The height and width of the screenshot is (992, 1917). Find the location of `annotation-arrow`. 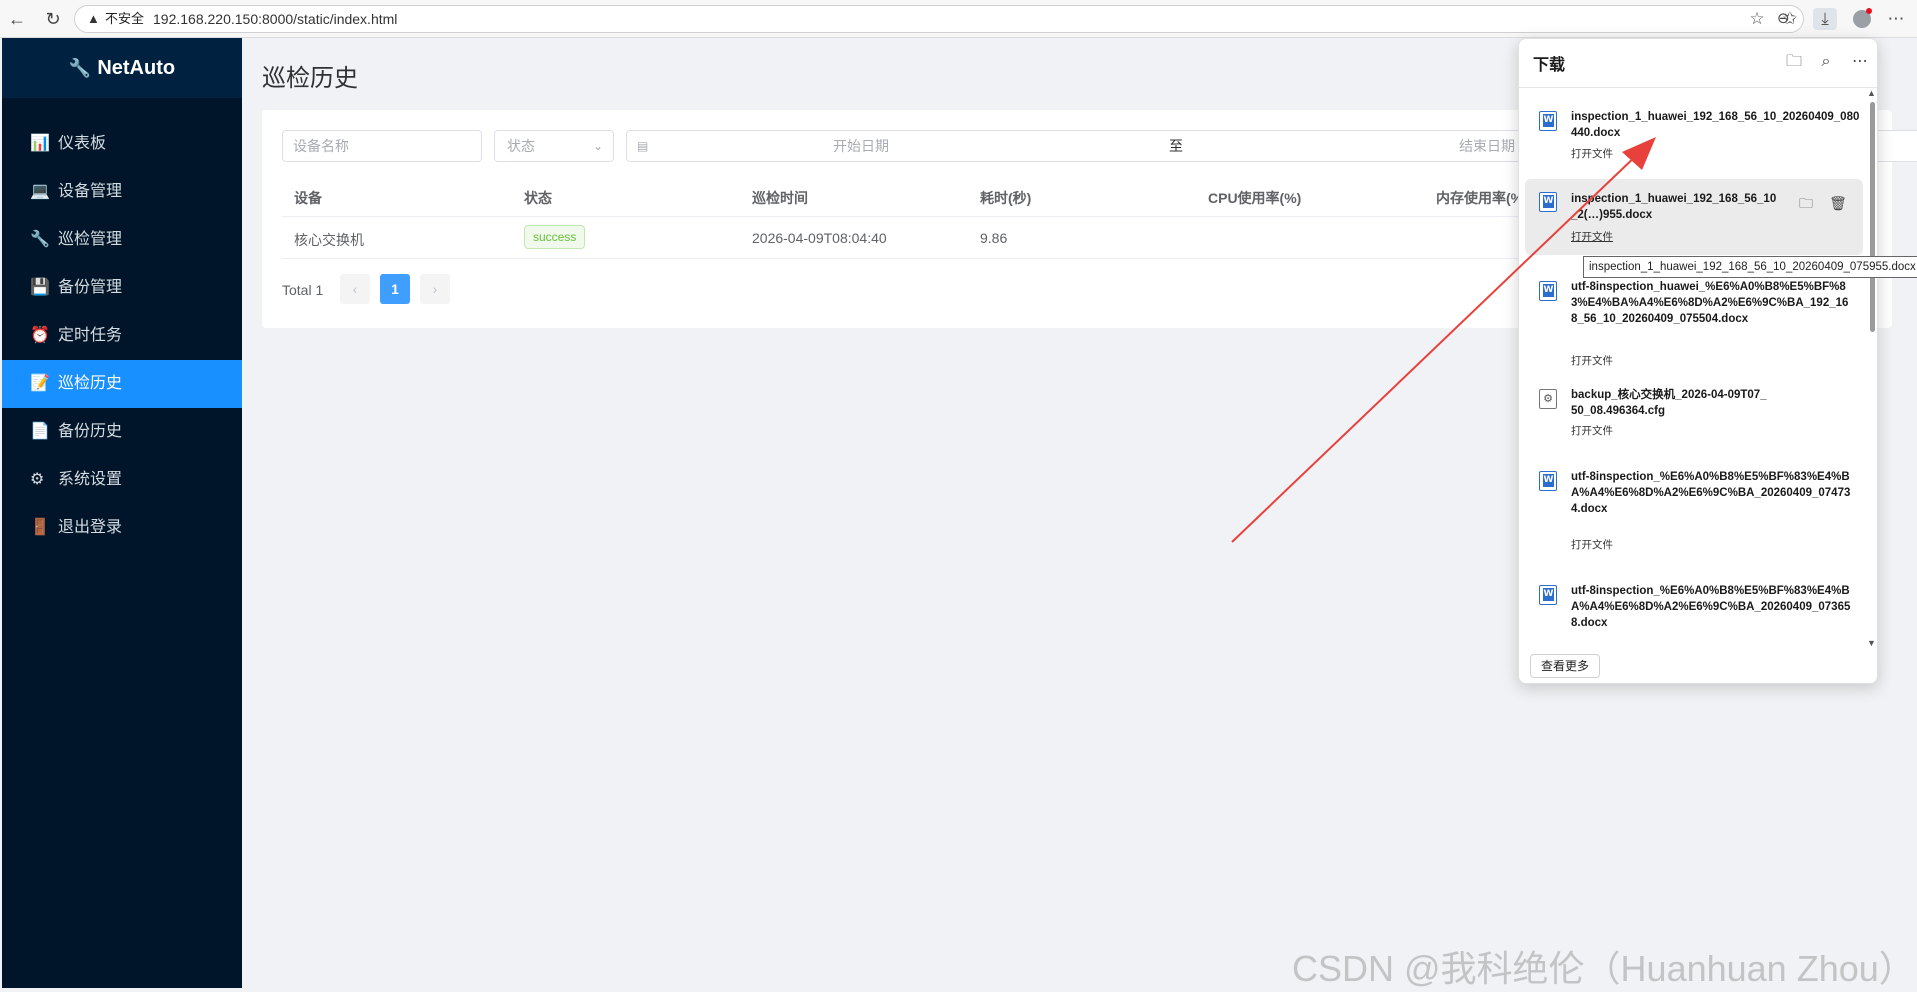

annotation-arrow is located at coordinates (1443, 340).